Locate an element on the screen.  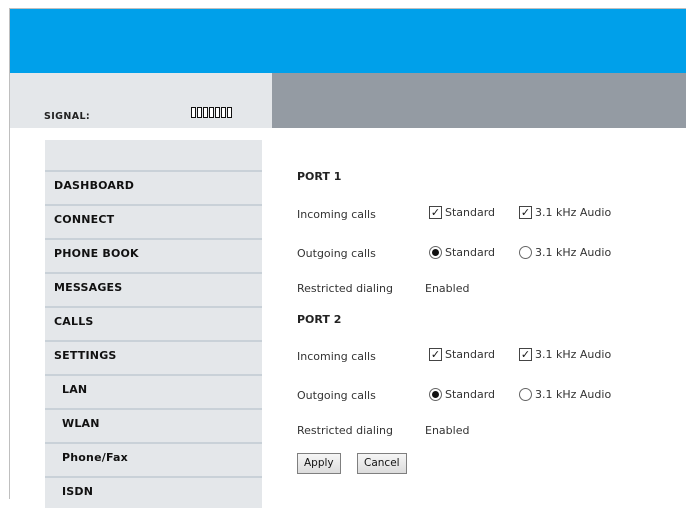
port-1-restricted-label: Restricted dialing is located at coordinates (345, 288).